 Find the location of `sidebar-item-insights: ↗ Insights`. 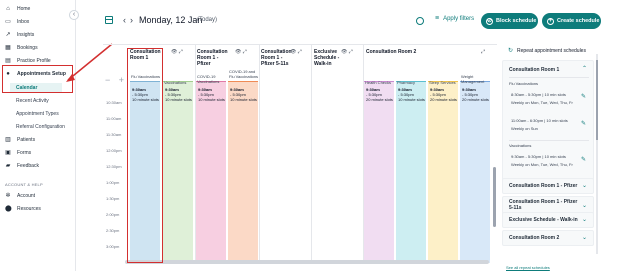

sidebar-item-insights: ↗ Insights is located at coordinates (19, 34).